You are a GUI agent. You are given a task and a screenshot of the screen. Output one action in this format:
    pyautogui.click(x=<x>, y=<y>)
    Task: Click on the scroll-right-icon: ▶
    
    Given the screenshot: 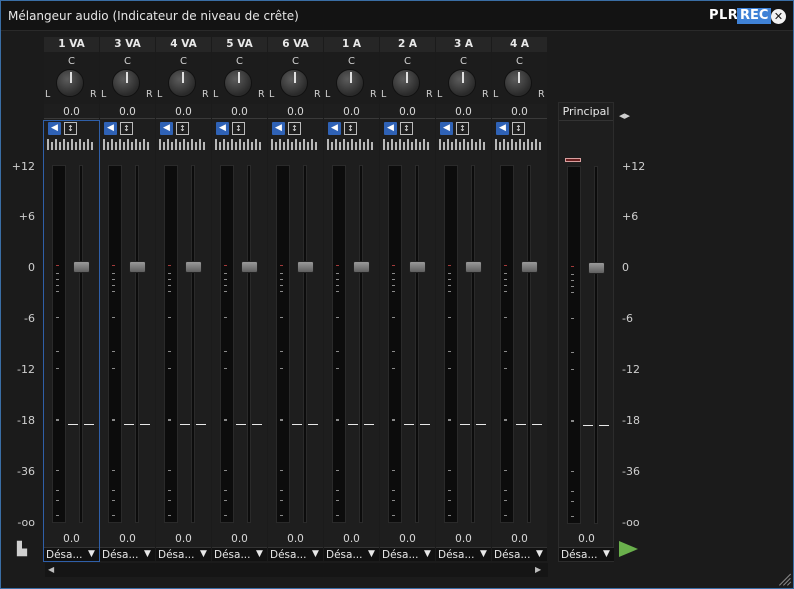 What is the action you would take?
    pyautogui.click(x=538, y=569)
    